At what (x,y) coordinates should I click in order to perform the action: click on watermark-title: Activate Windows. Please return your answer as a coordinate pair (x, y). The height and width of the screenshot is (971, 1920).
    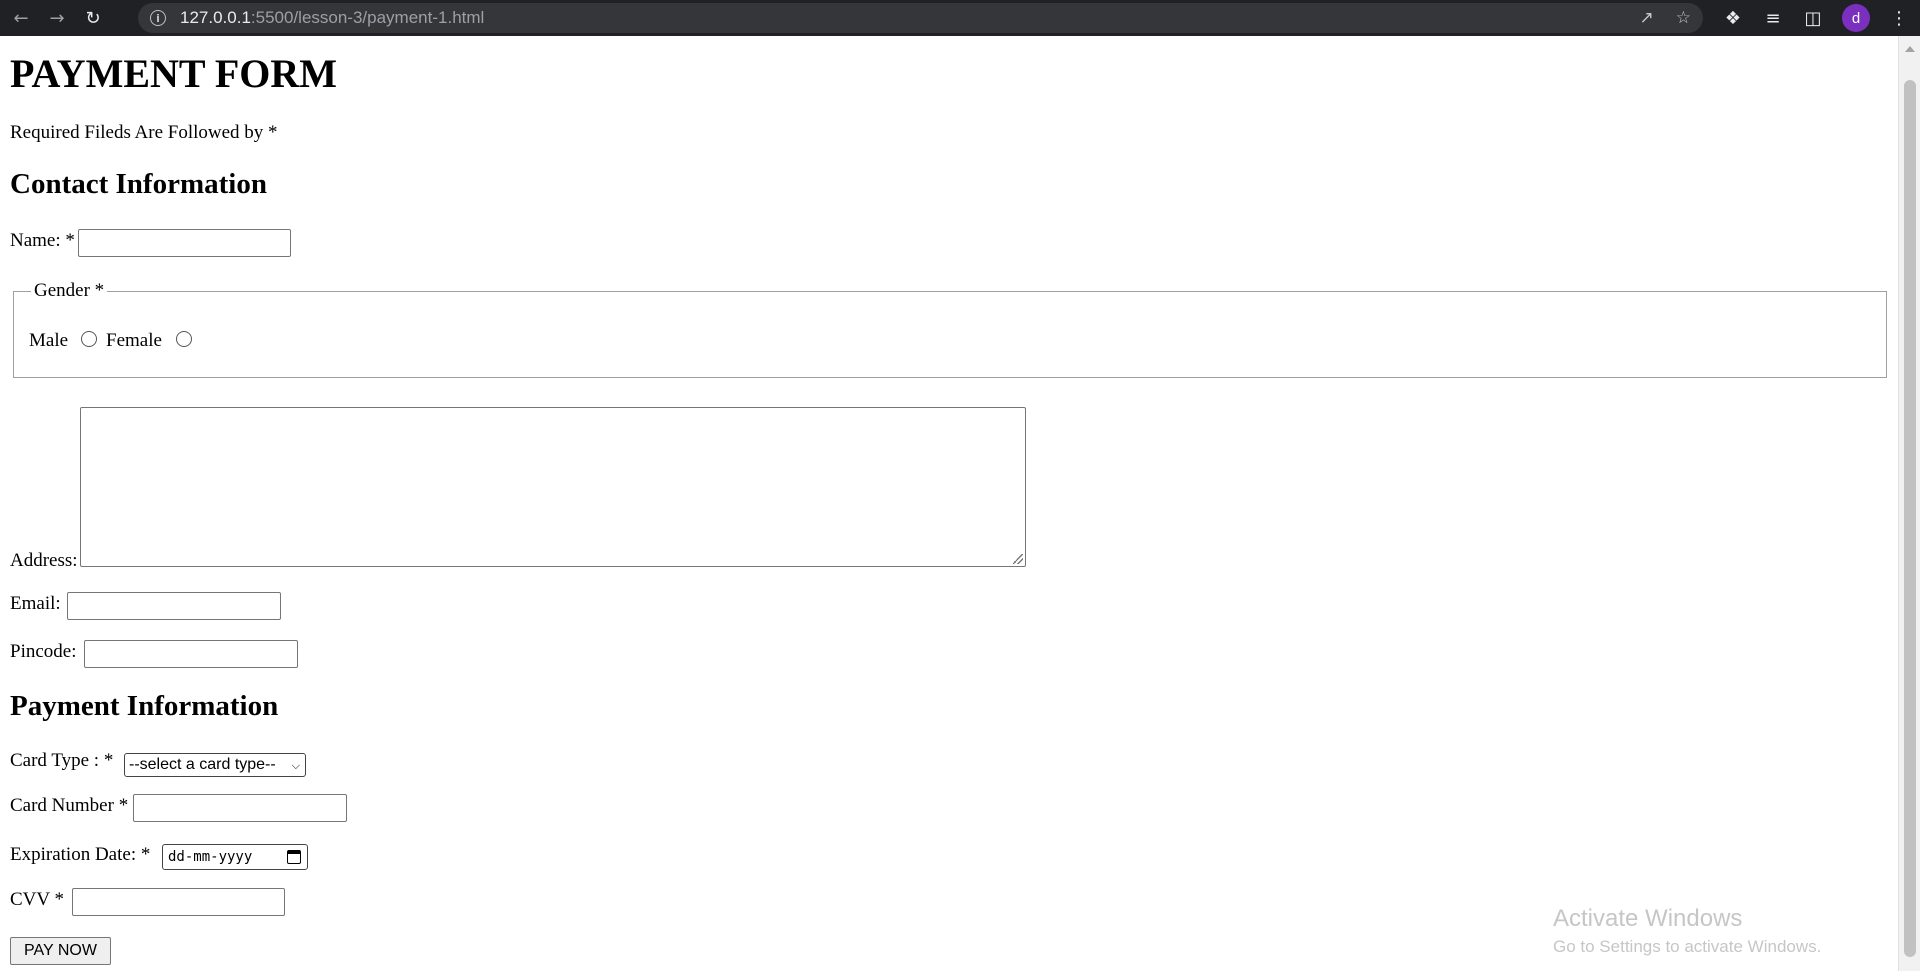
    Looking at the image, I should click on (1648, 918).